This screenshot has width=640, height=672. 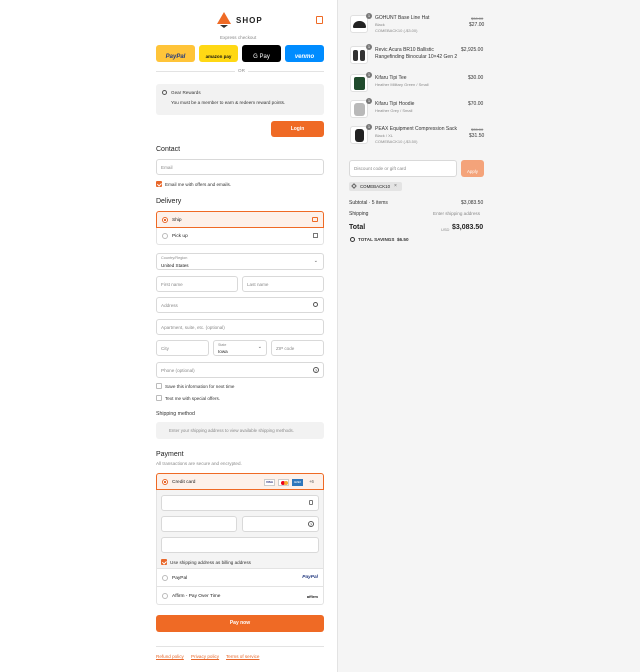 I want to click on paypal-label: PayPal, so click(x=175, y=57).